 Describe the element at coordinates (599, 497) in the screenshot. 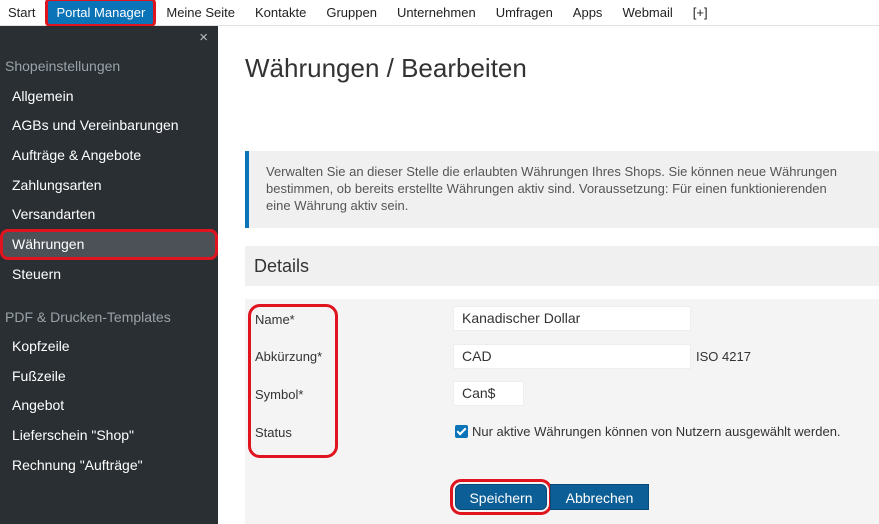

I see `cancel-button: Abbrechen` at that location.